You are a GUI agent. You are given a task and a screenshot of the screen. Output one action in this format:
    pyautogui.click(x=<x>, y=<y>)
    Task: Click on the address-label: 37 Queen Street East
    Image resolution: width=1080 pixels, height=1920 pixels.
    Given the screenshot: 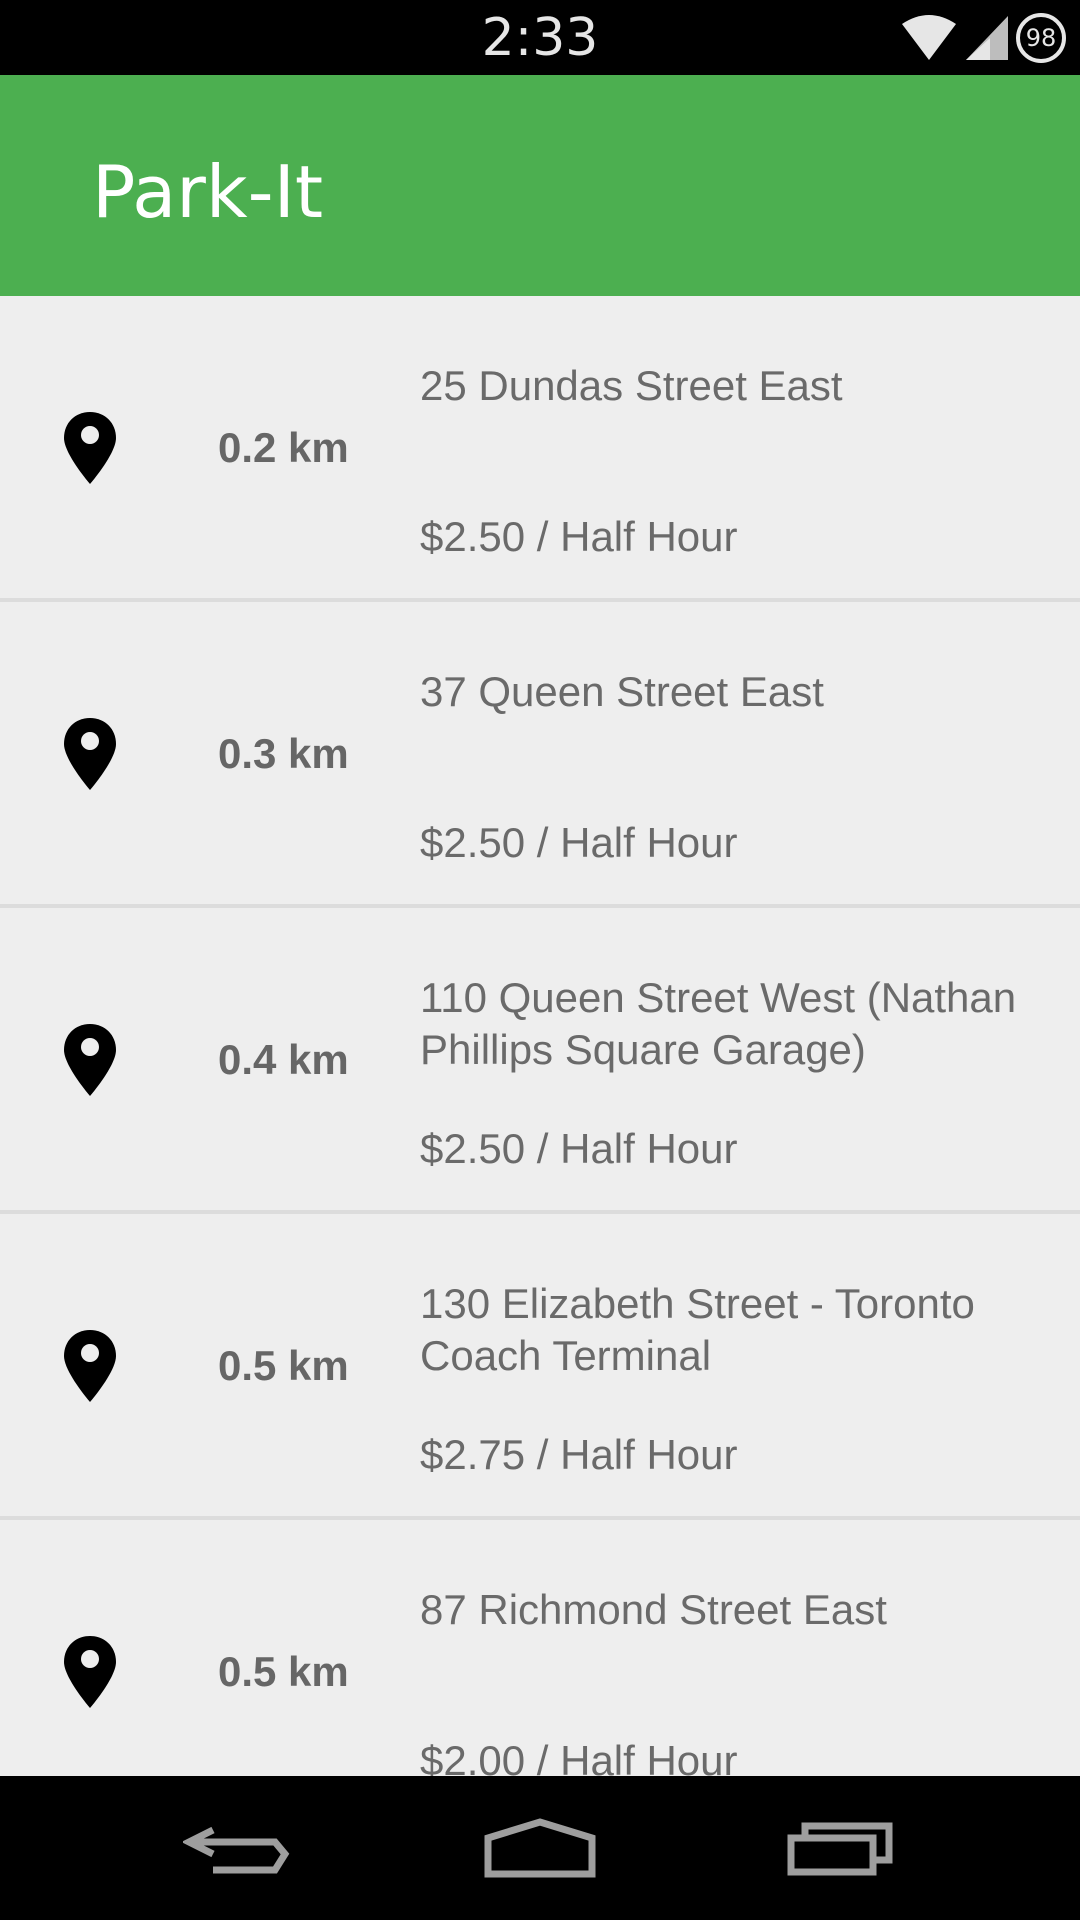 What is the action you would take?
    pyautogui.click(x=622, y=691)
    